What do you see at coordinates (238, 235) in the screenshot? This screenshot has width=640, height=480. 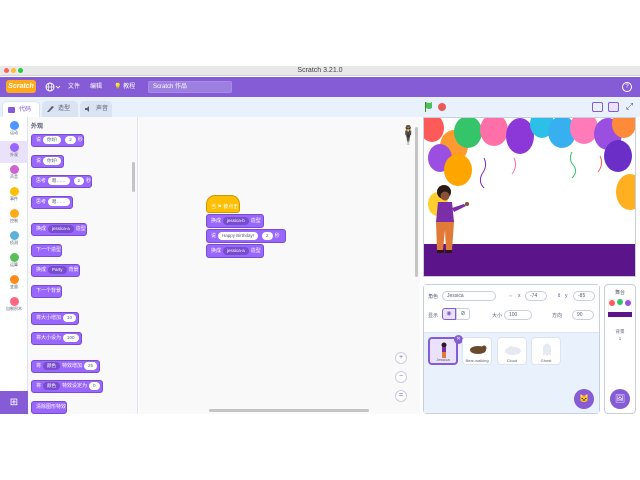 I see `block-input: Happy Birthday!` at bounding box center [238, 235].